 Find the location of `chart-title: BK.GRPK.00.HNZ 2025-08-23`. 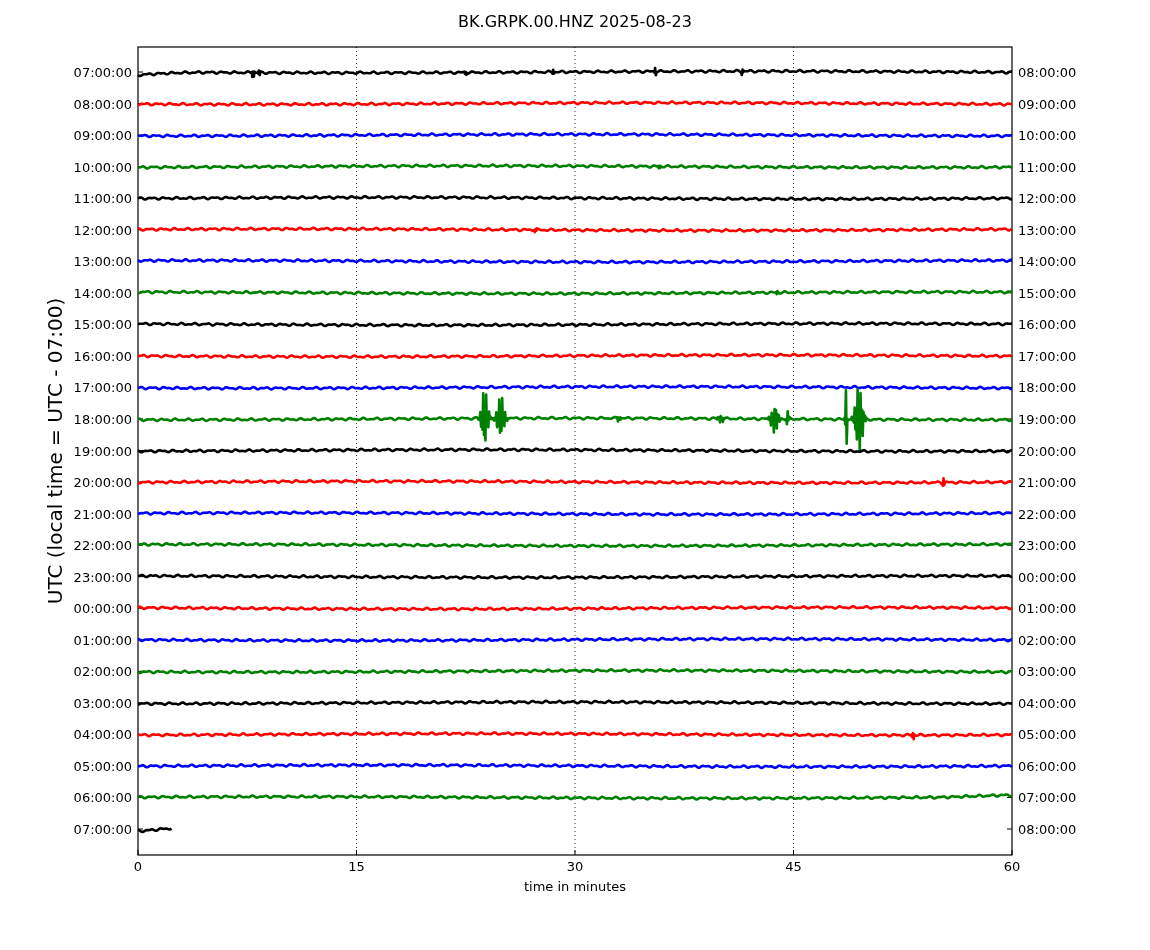

chart-title: BK.GRPK.00.HNZ 2025-08-23 is located at coordinates (575, 21).